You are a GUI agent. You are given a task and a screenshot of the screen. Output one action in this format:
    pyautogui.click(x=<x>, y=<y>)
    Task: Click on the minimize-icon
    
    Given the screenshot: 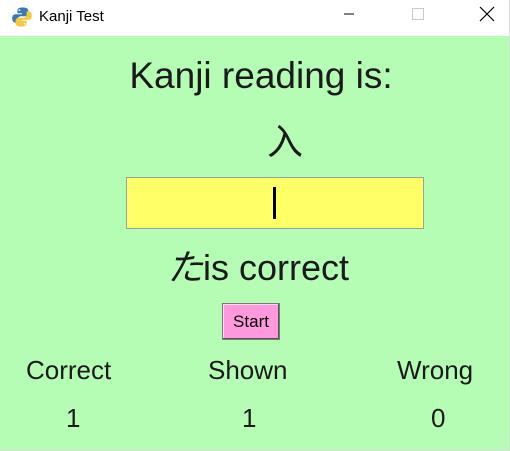 What is the action you would take?
    pyautogui.click(x=349, y=16)
    